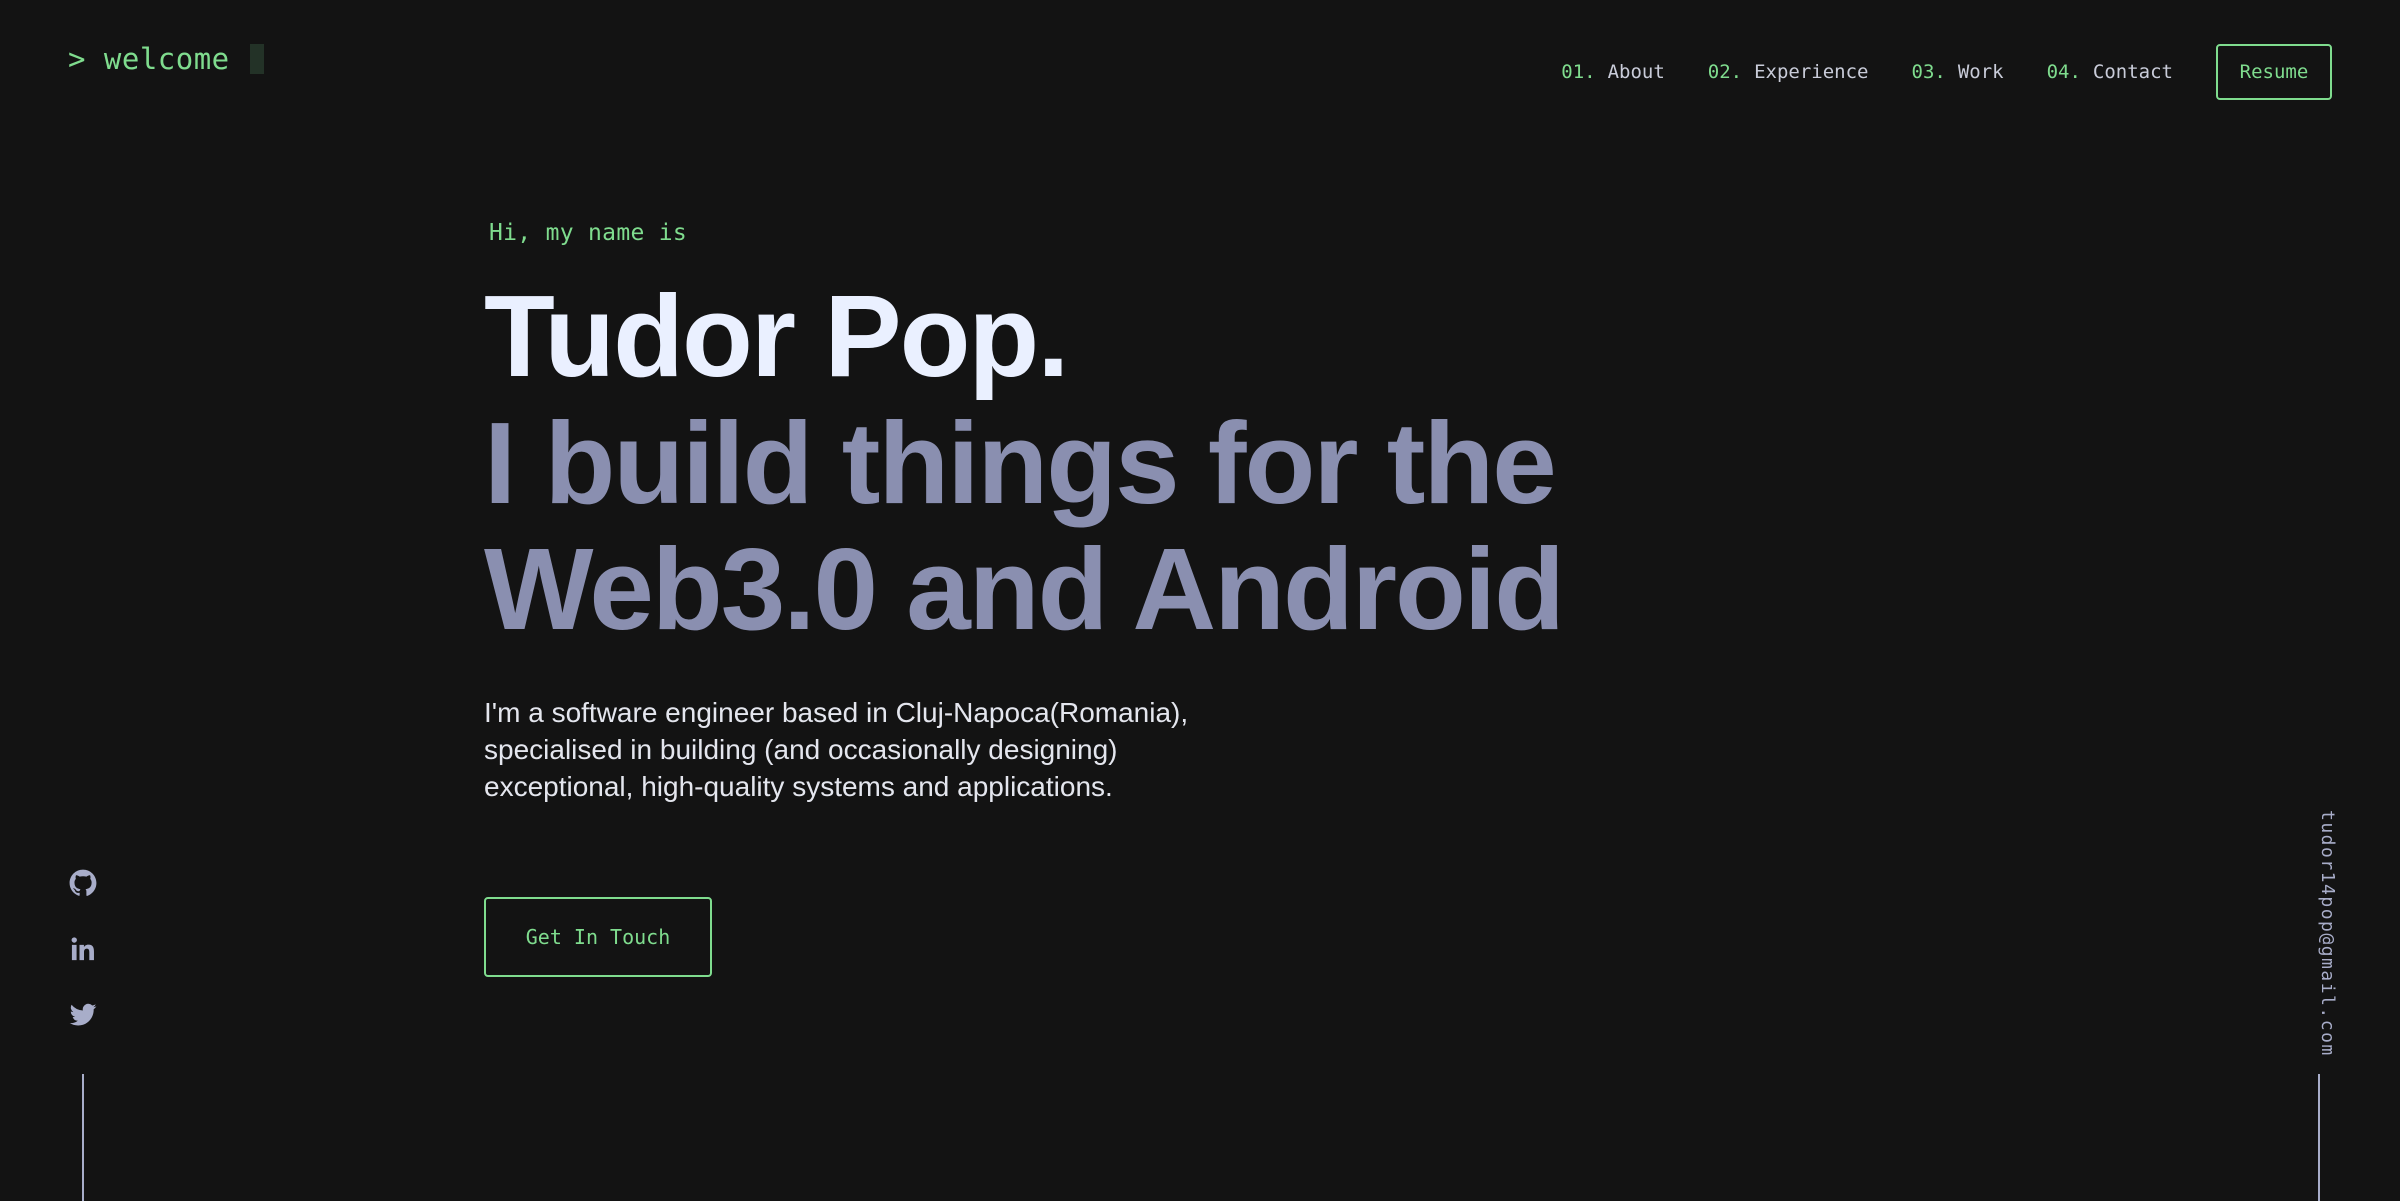 This screenshot has width=2400, height=1201. What do you see at coordinates (2274, 72) in the screenshot?
I see `resume-button: Resume` at bounding box center [2274, 72].